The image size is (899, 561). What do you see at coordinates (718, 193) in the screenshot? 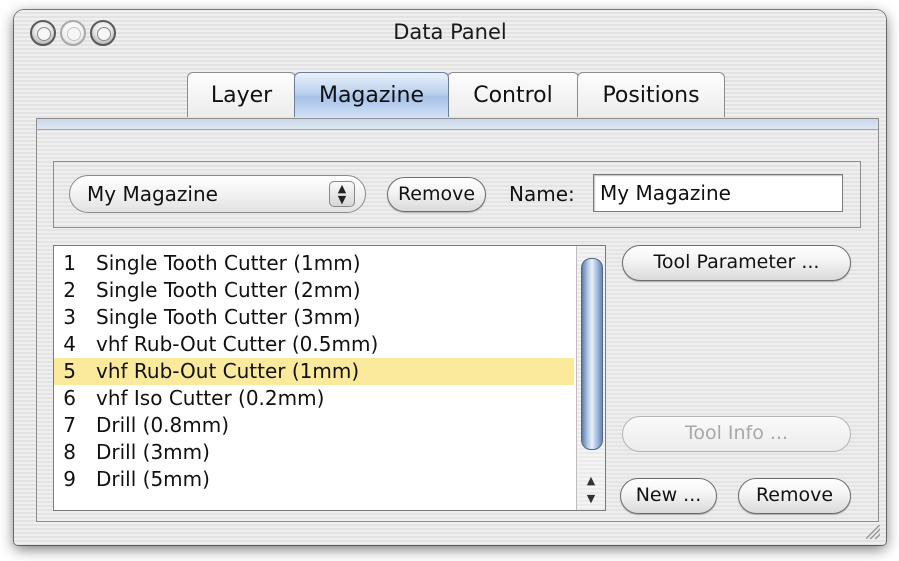
I see `magazine-name-field: My Magazine` at bounding box center [718, 193].